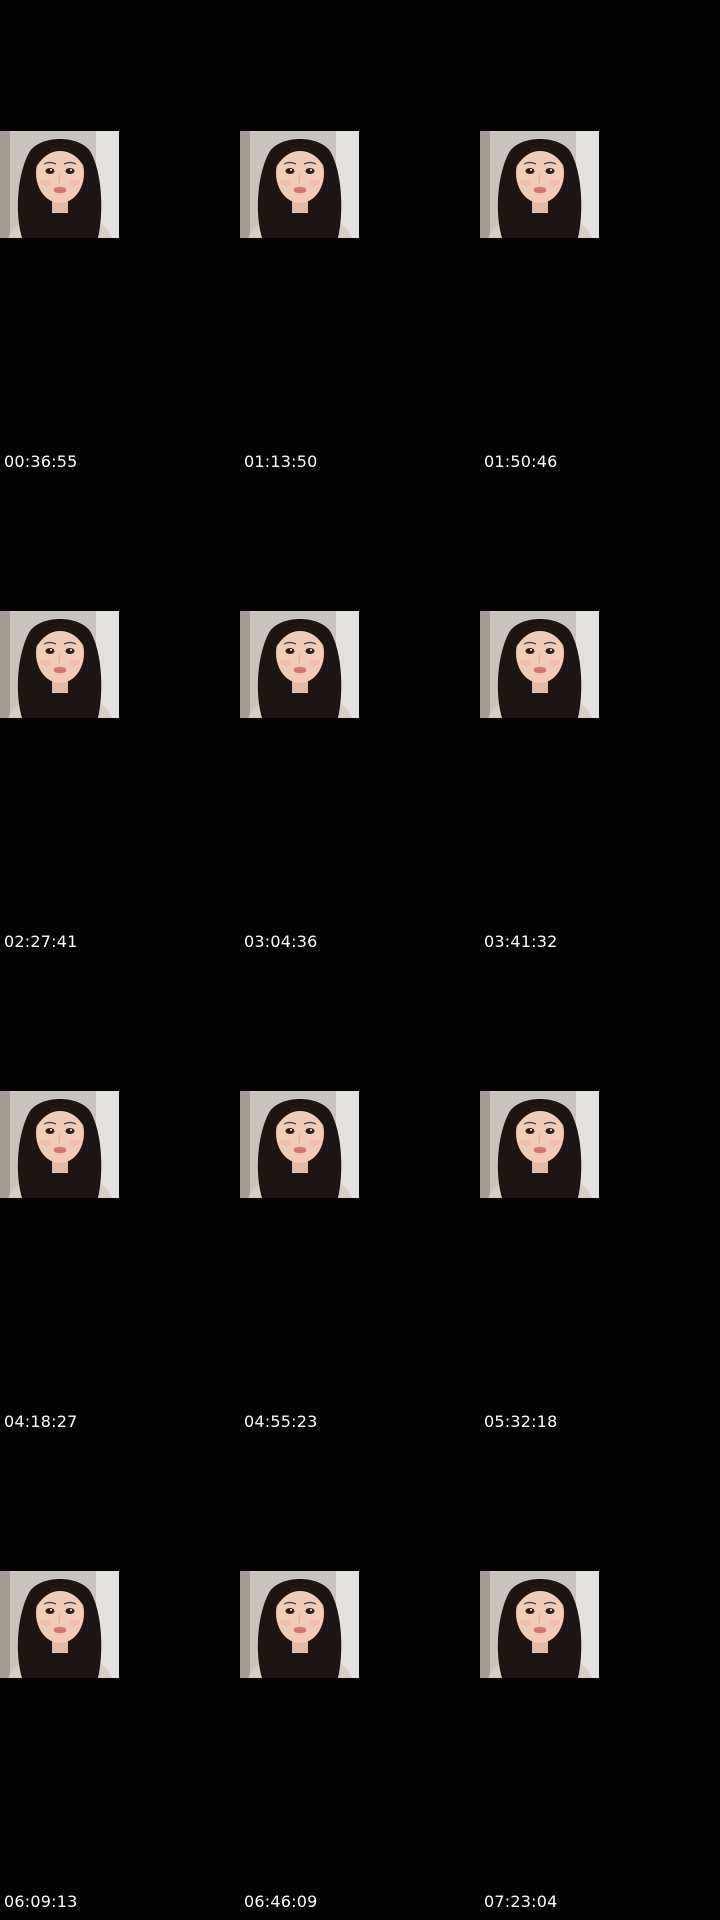 The height and width of the screenshot is (1920, 720). What do you see at coordinates (41, 1421) in the screenshot?
I see `frame-timestamp: 04:18:27` at bounding box center [41, 1421].